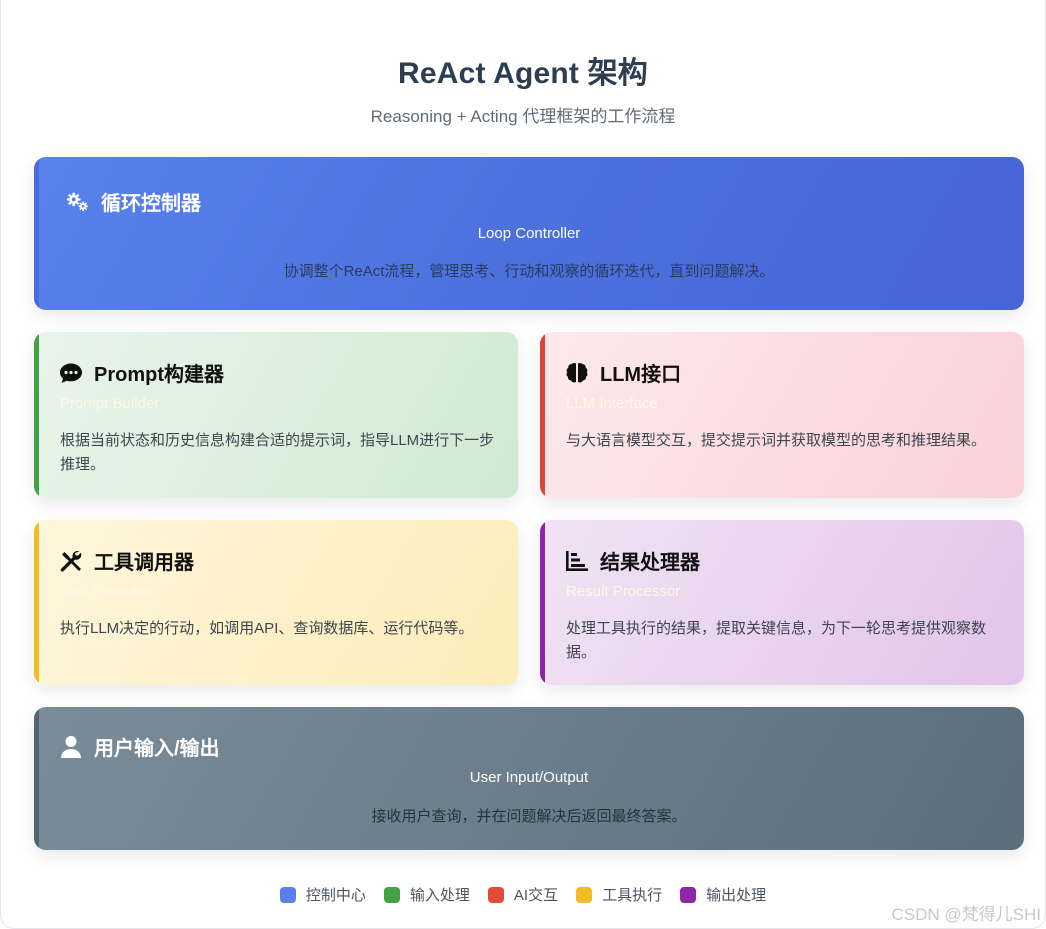 The height and width of the screenshot is (929, 1046). I want to click on card-subtitle: Result Processor, so click(623, 591).